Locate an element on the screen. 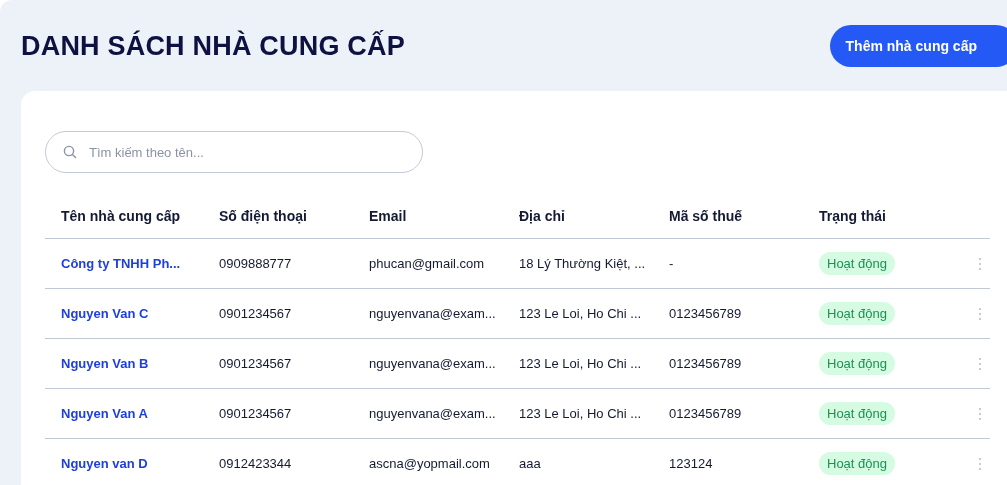 The image size is (1007, 485). supplier-name-link: Nguyen Van A is located at coordinates (104, 413).